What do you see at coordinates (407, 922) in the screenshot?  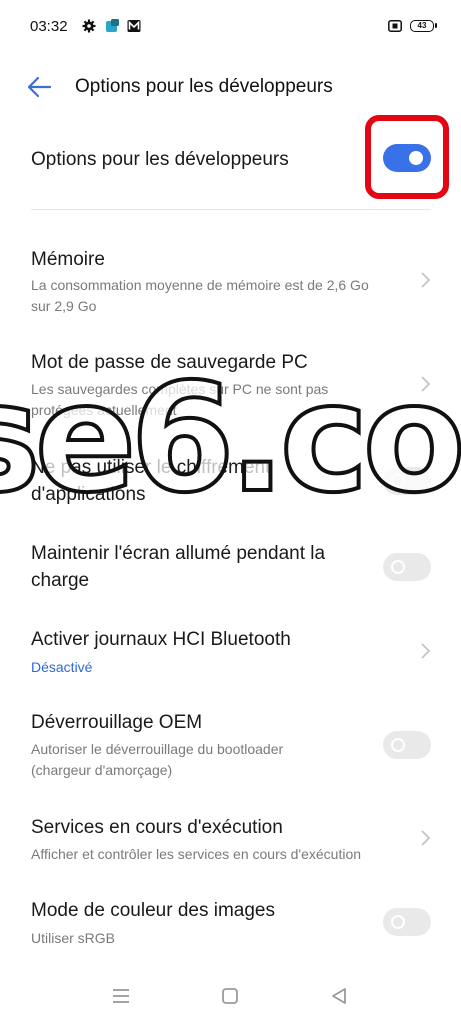 I see `image-color-mode-switch` at bounding box center [407, 922].